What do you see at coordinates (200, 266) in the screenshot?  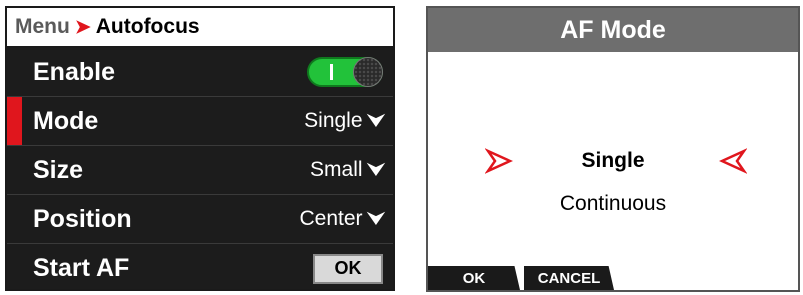 I see `menu-row-start-af: Start AF OK` at bounding box center [200, 266].